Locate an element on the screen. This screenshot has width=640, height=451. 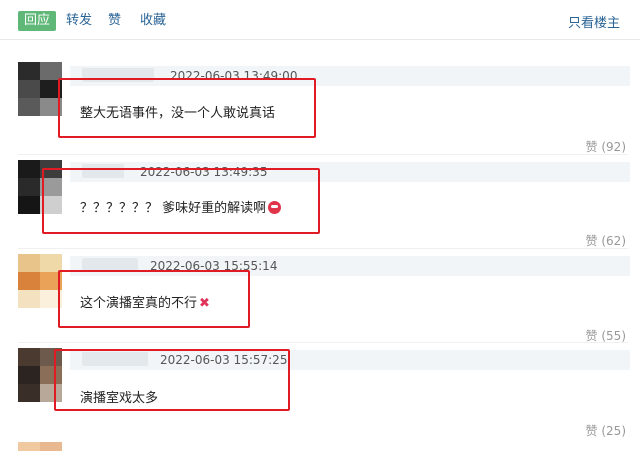
like-count: 赞 (92) is located at coordinates (606, 146).